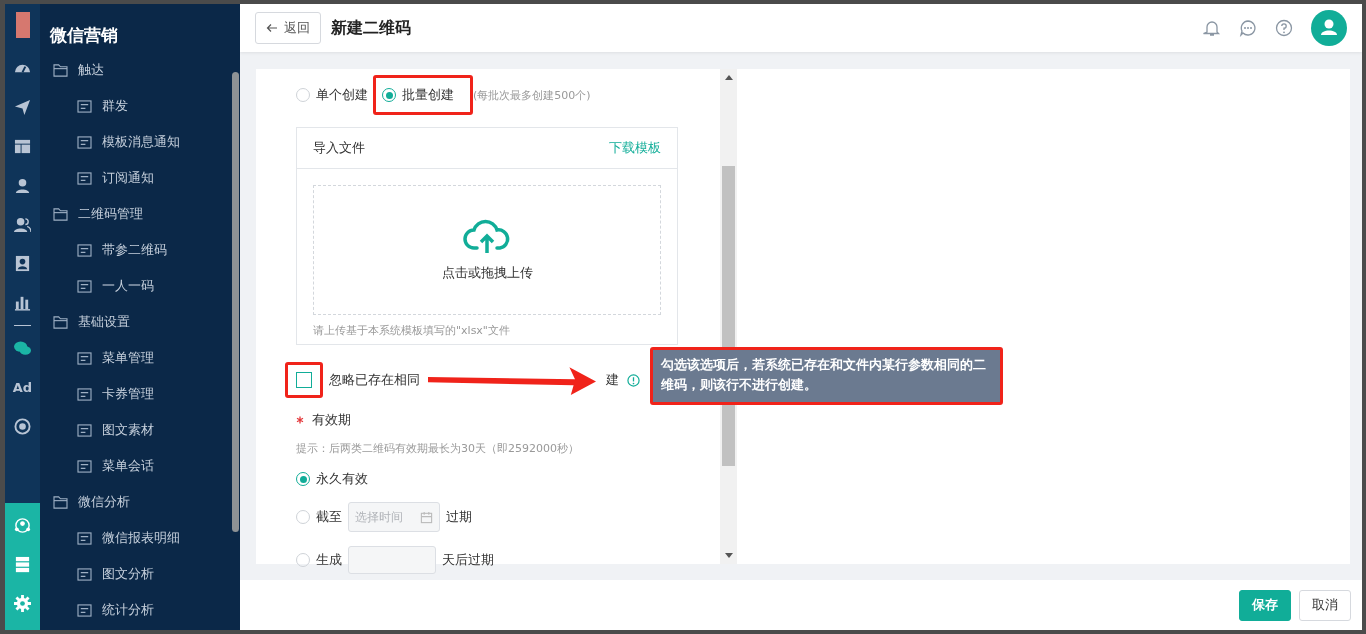 Image resolution: width=1366 pixels, height=634 pixels. I want to click on users-icon, so click(22, 224).